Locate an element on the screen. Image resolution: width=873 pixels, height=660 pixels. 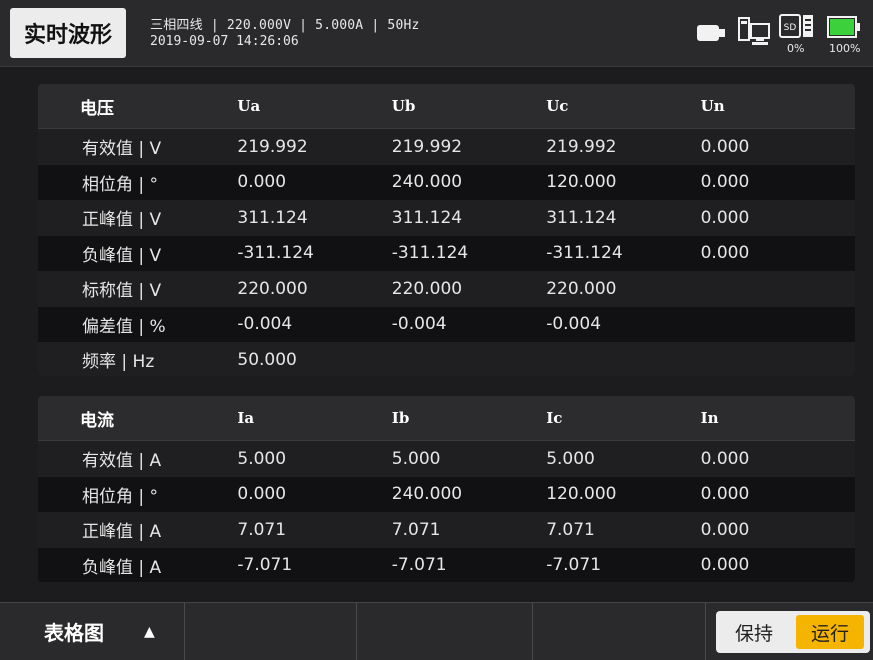
sd-usage-label: 0% is located at coordinates (796, 48).